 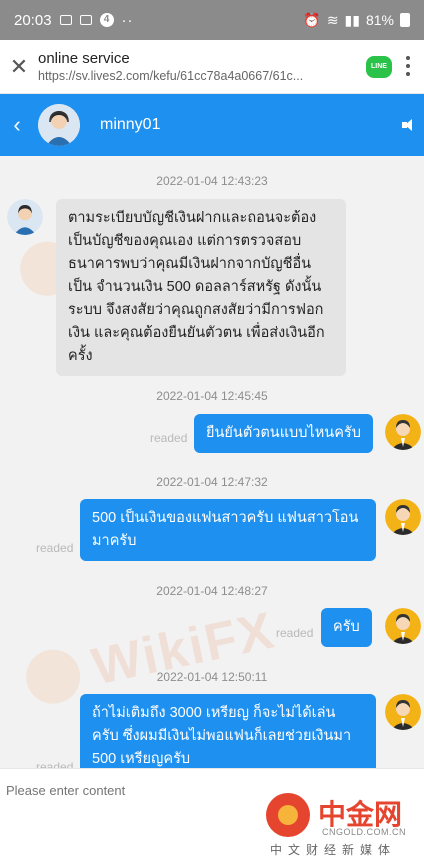 I want to click on close-icon: ✕, so click(x=19, y=67).